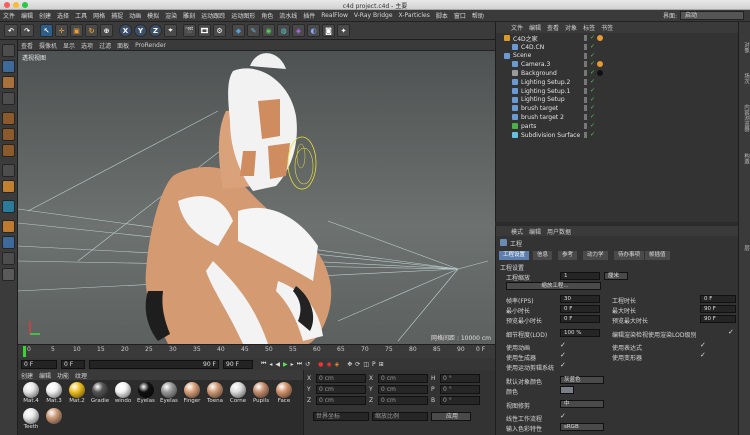 This screenshot has height=435, width=750. What do you see at coordinates (563, 355) in the screenshot?
I see `use-generators-checkbox: ✓` at bounding box center [563, 355].